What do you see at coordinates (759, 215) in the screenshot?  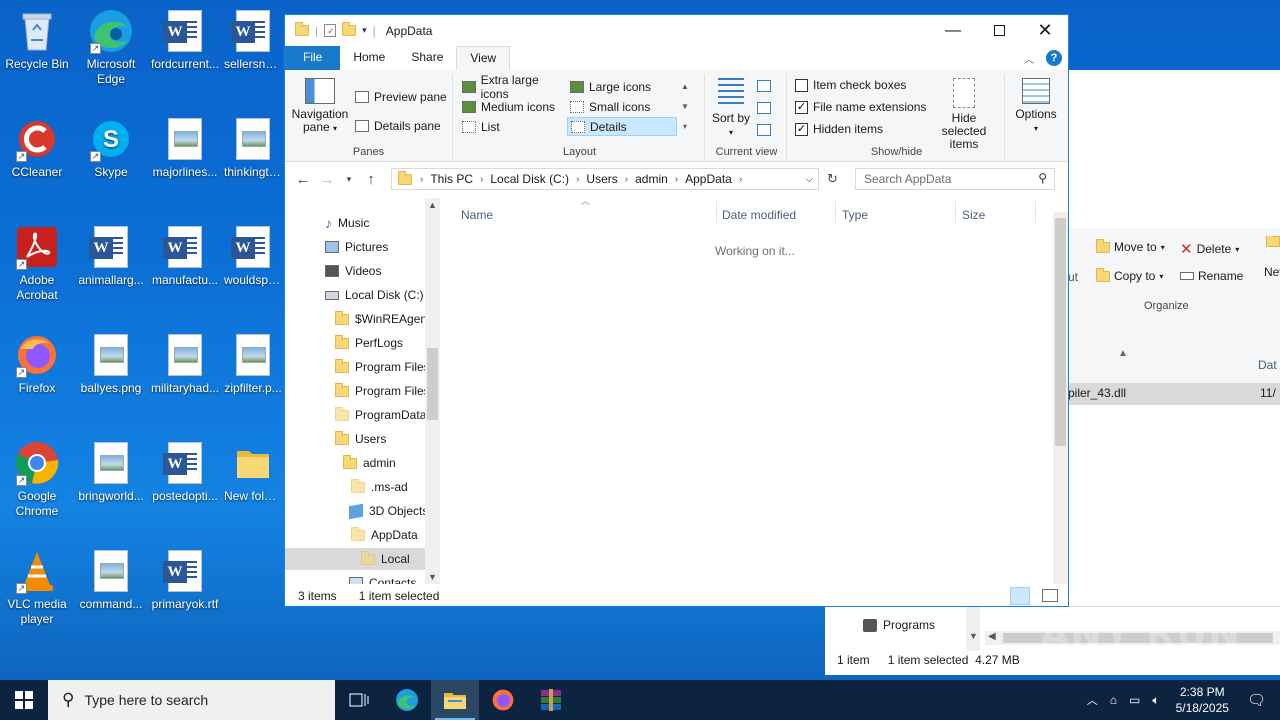 I see `column-header-date-modified: Date modified` at bounding box center [759, 215].